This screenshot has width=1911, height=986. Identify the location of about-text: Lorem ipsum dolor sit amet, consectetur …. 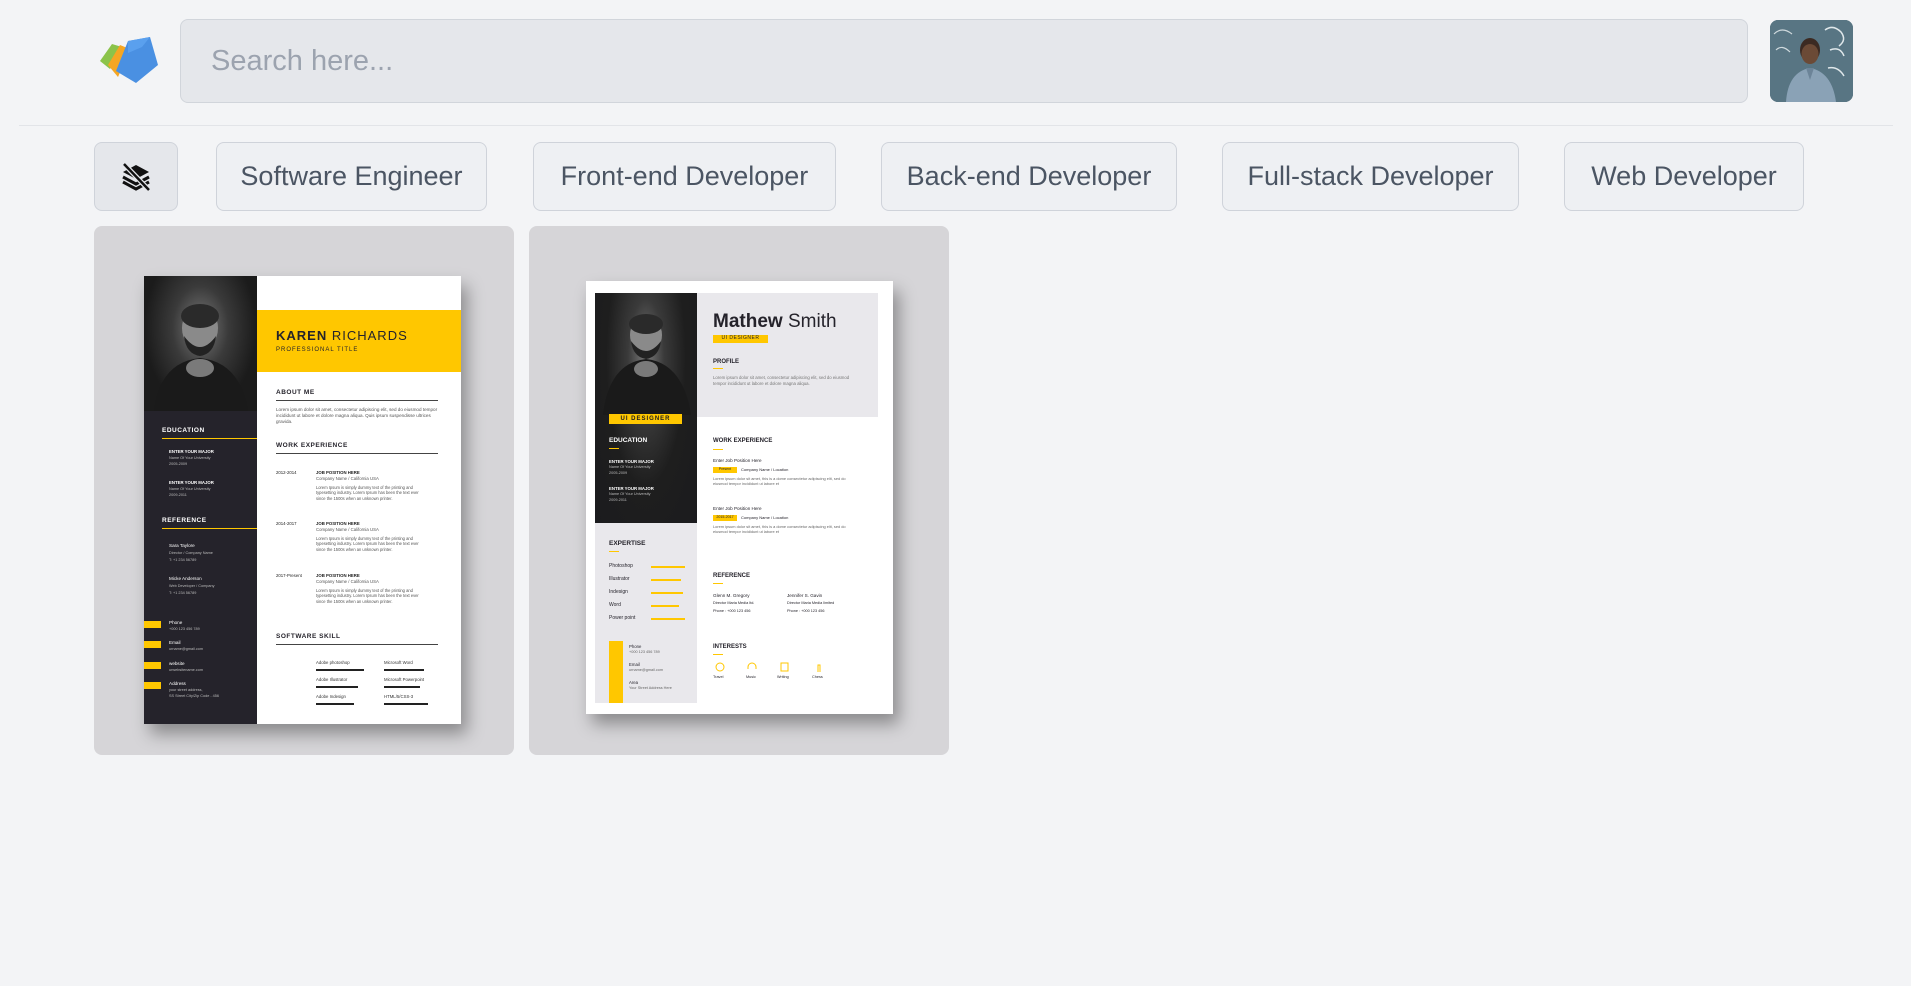
(357, 416).